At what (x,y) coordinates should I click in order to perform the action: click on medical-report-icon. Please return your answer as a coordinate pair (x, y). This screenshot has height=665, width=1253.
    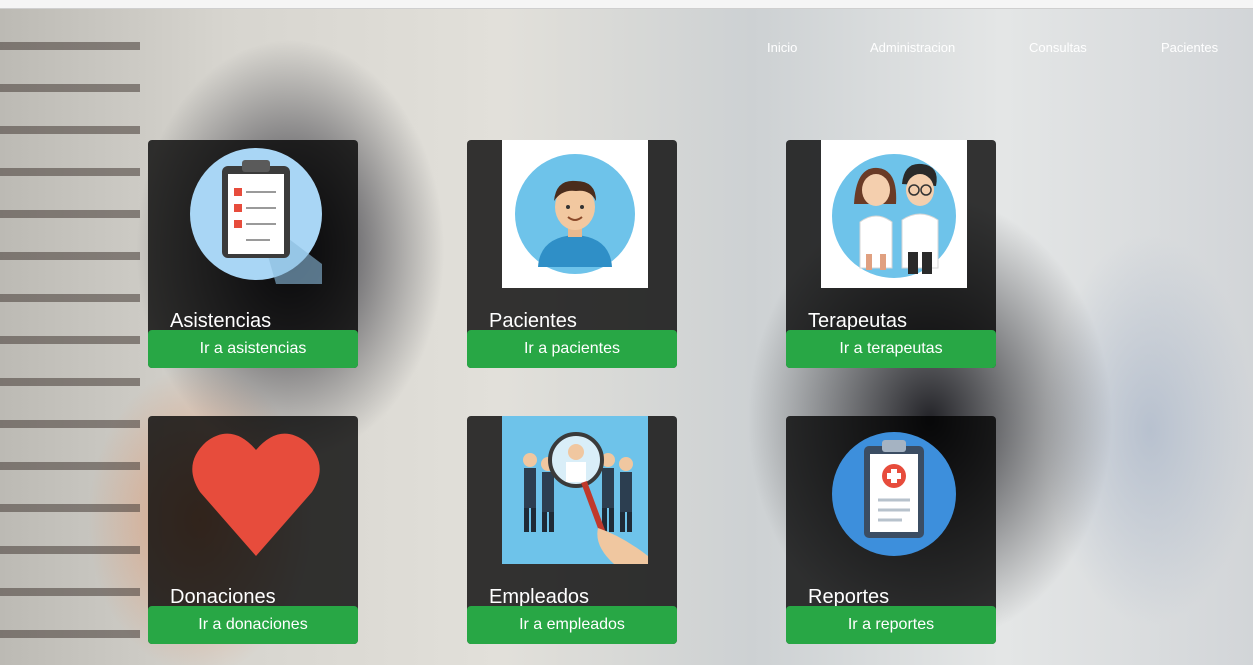
    Looking at the image, I should click on (894, 490).